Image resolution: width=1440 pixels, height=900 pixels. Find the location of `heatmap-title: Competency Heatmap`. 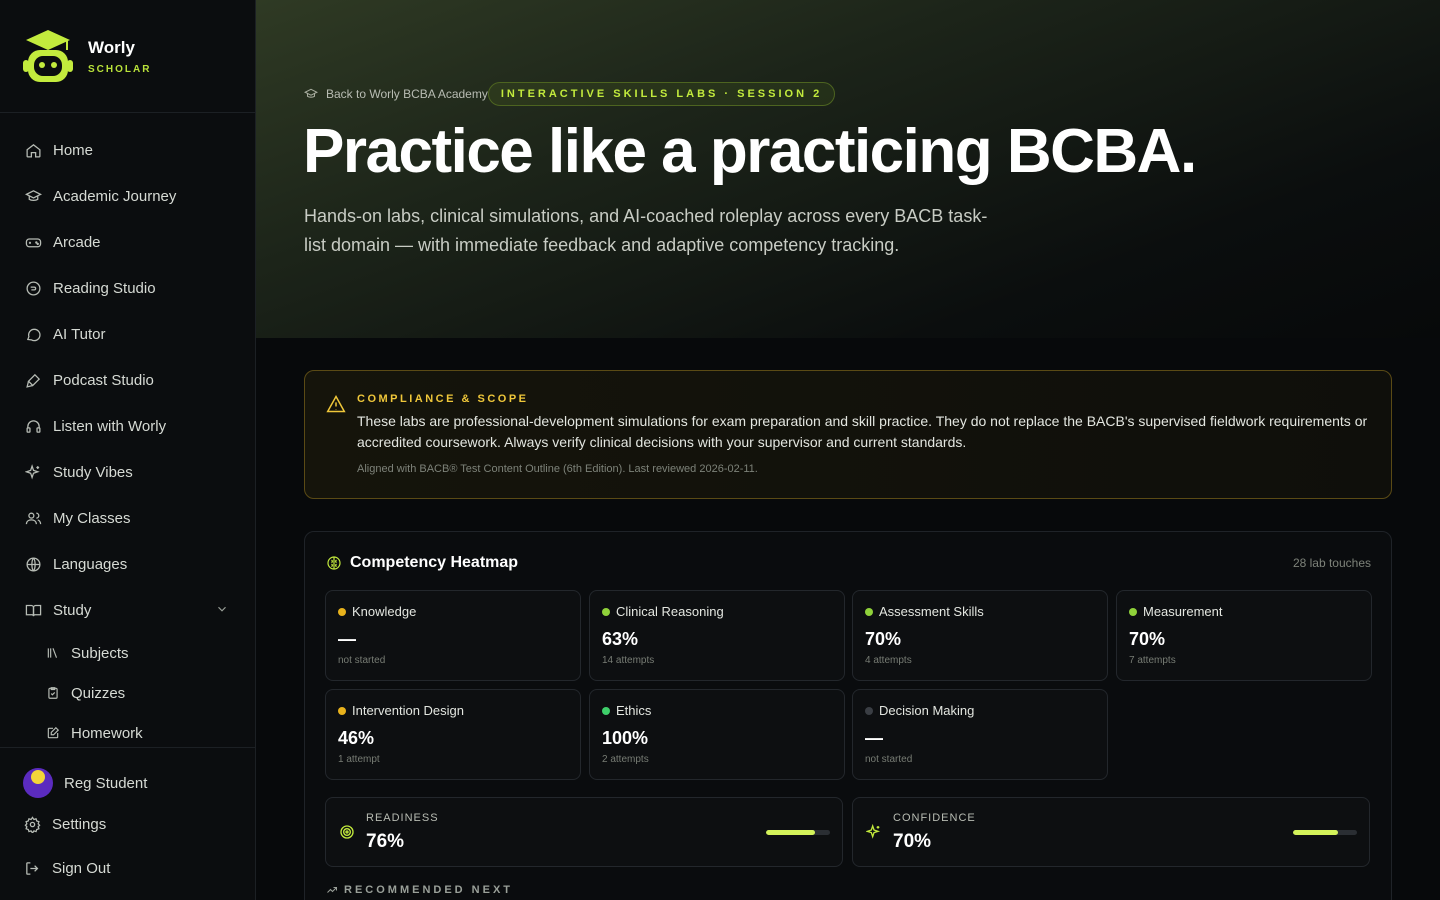

heatmap-title: Competency Heatmap is located at coordinates (434, 562).